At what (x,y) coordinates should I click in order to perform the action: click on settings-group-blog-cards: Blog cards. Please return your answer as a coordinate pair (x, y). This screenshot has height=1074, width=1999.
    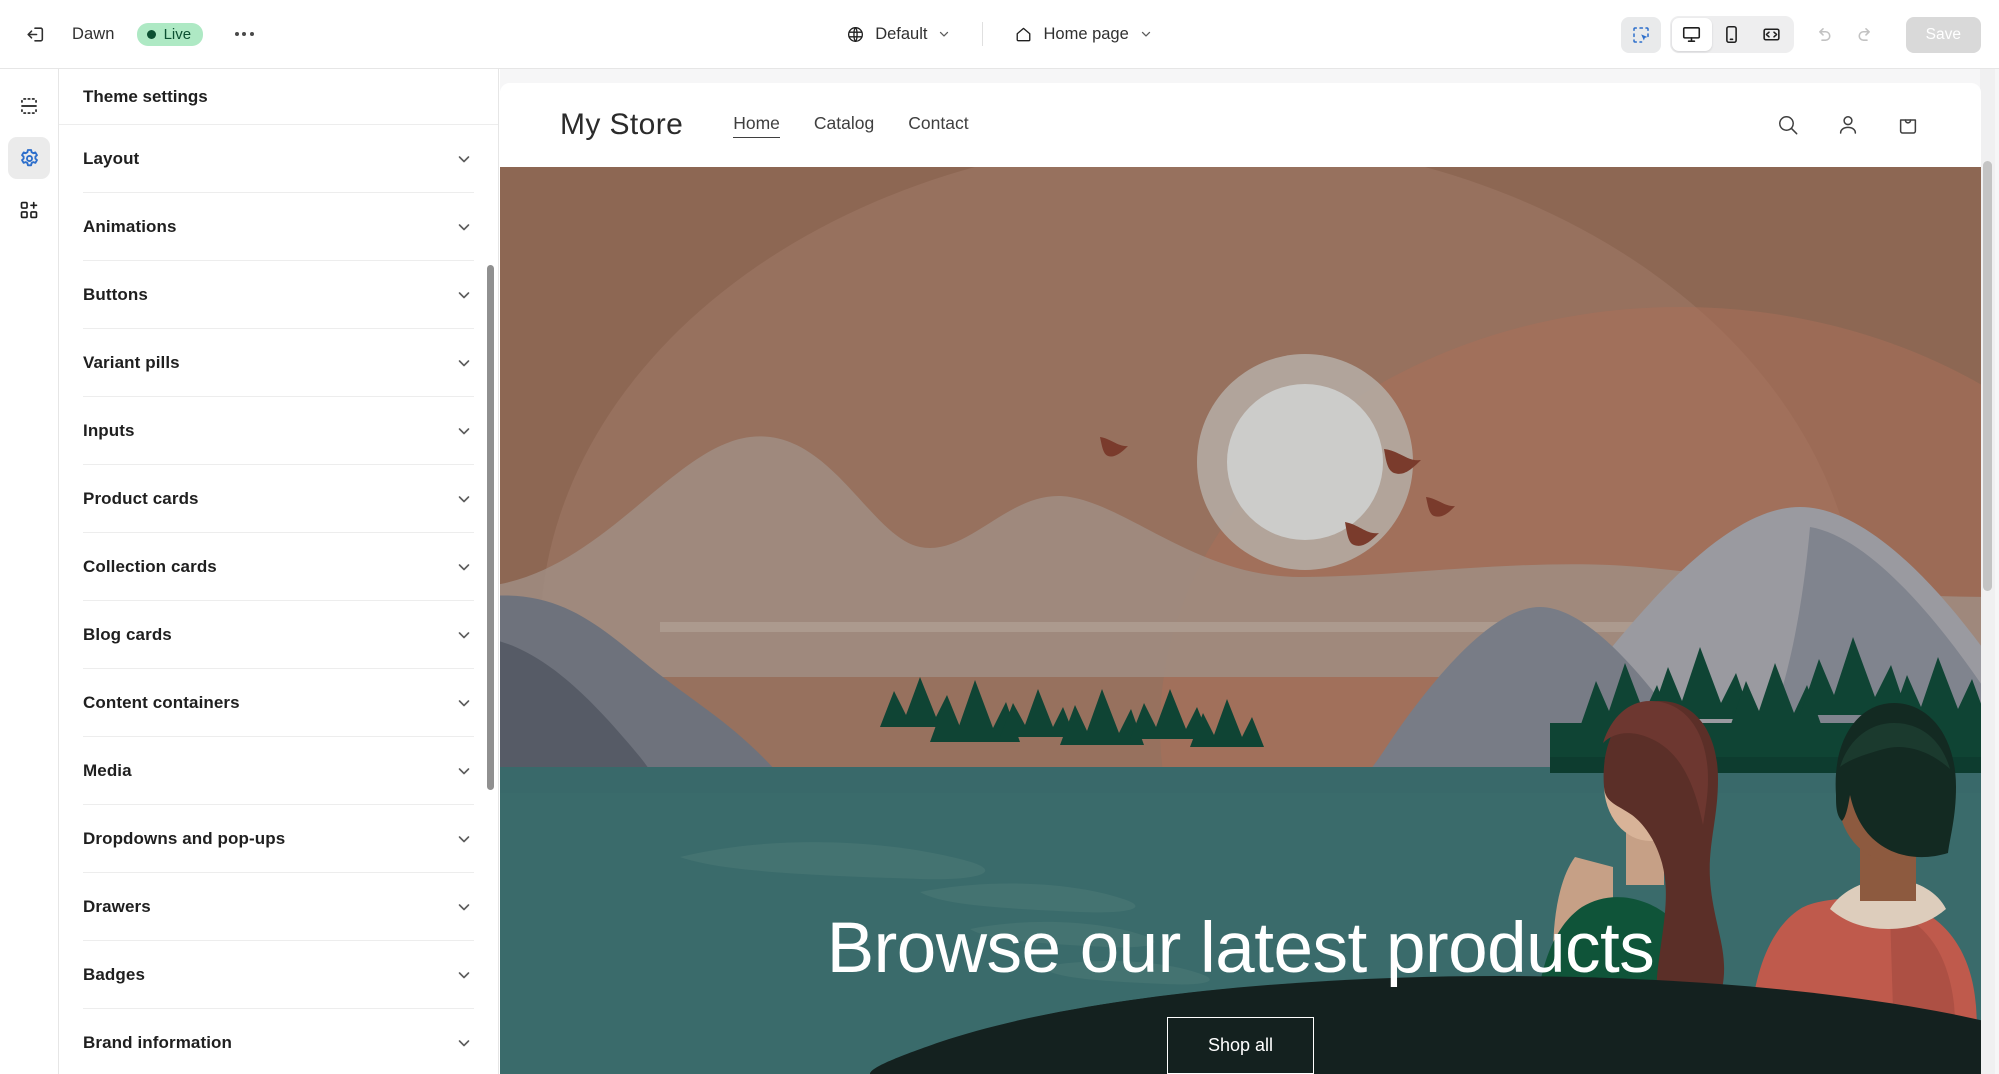
    Looking at the image, I should click on (278, 635).